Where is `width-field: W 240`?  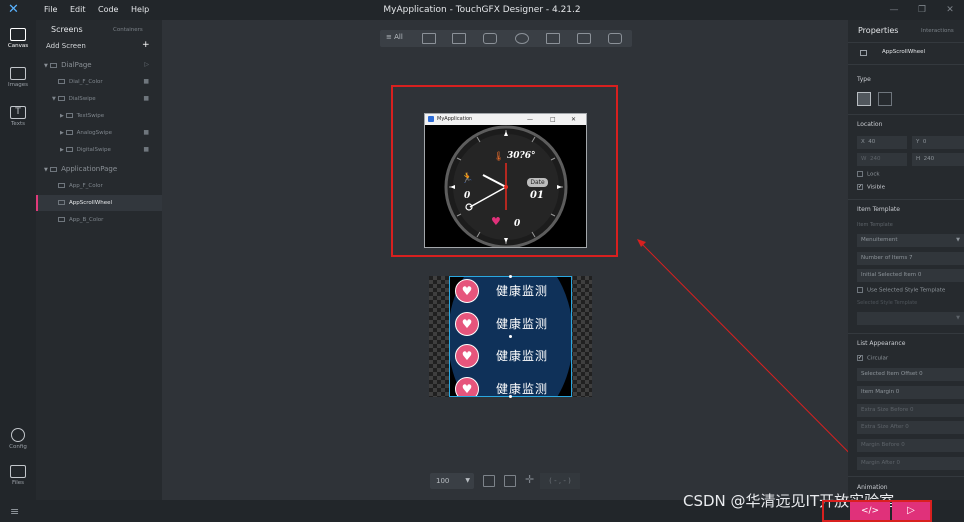
width-field: W 240 is located at coordinates (882, 159).